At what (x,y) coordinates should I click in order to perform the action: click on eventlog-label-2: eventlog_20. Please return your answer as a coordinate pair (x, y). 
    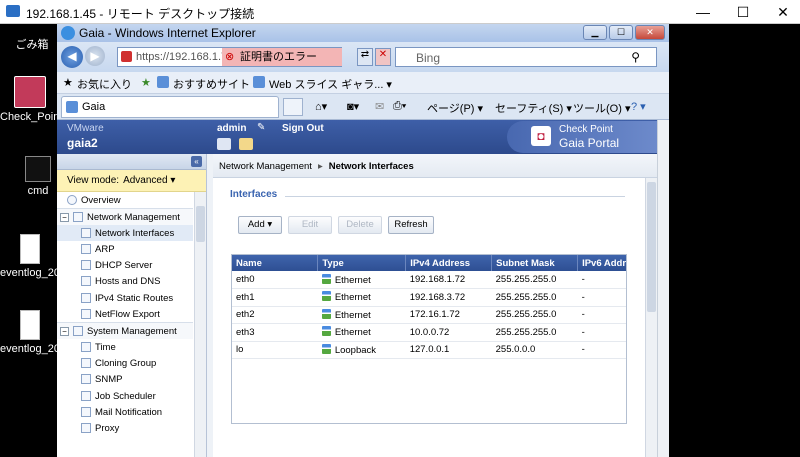
    Looking at the image, I should click on (30, 349).